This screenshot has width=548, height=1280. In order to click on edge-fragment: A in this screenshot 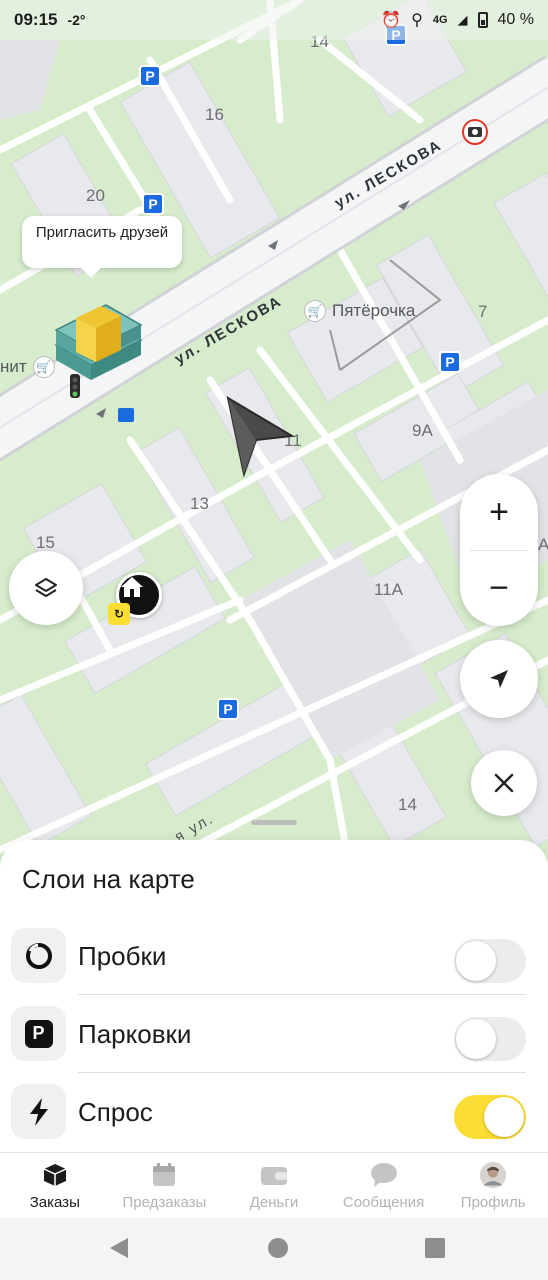, I will do `click(543, 544)`.